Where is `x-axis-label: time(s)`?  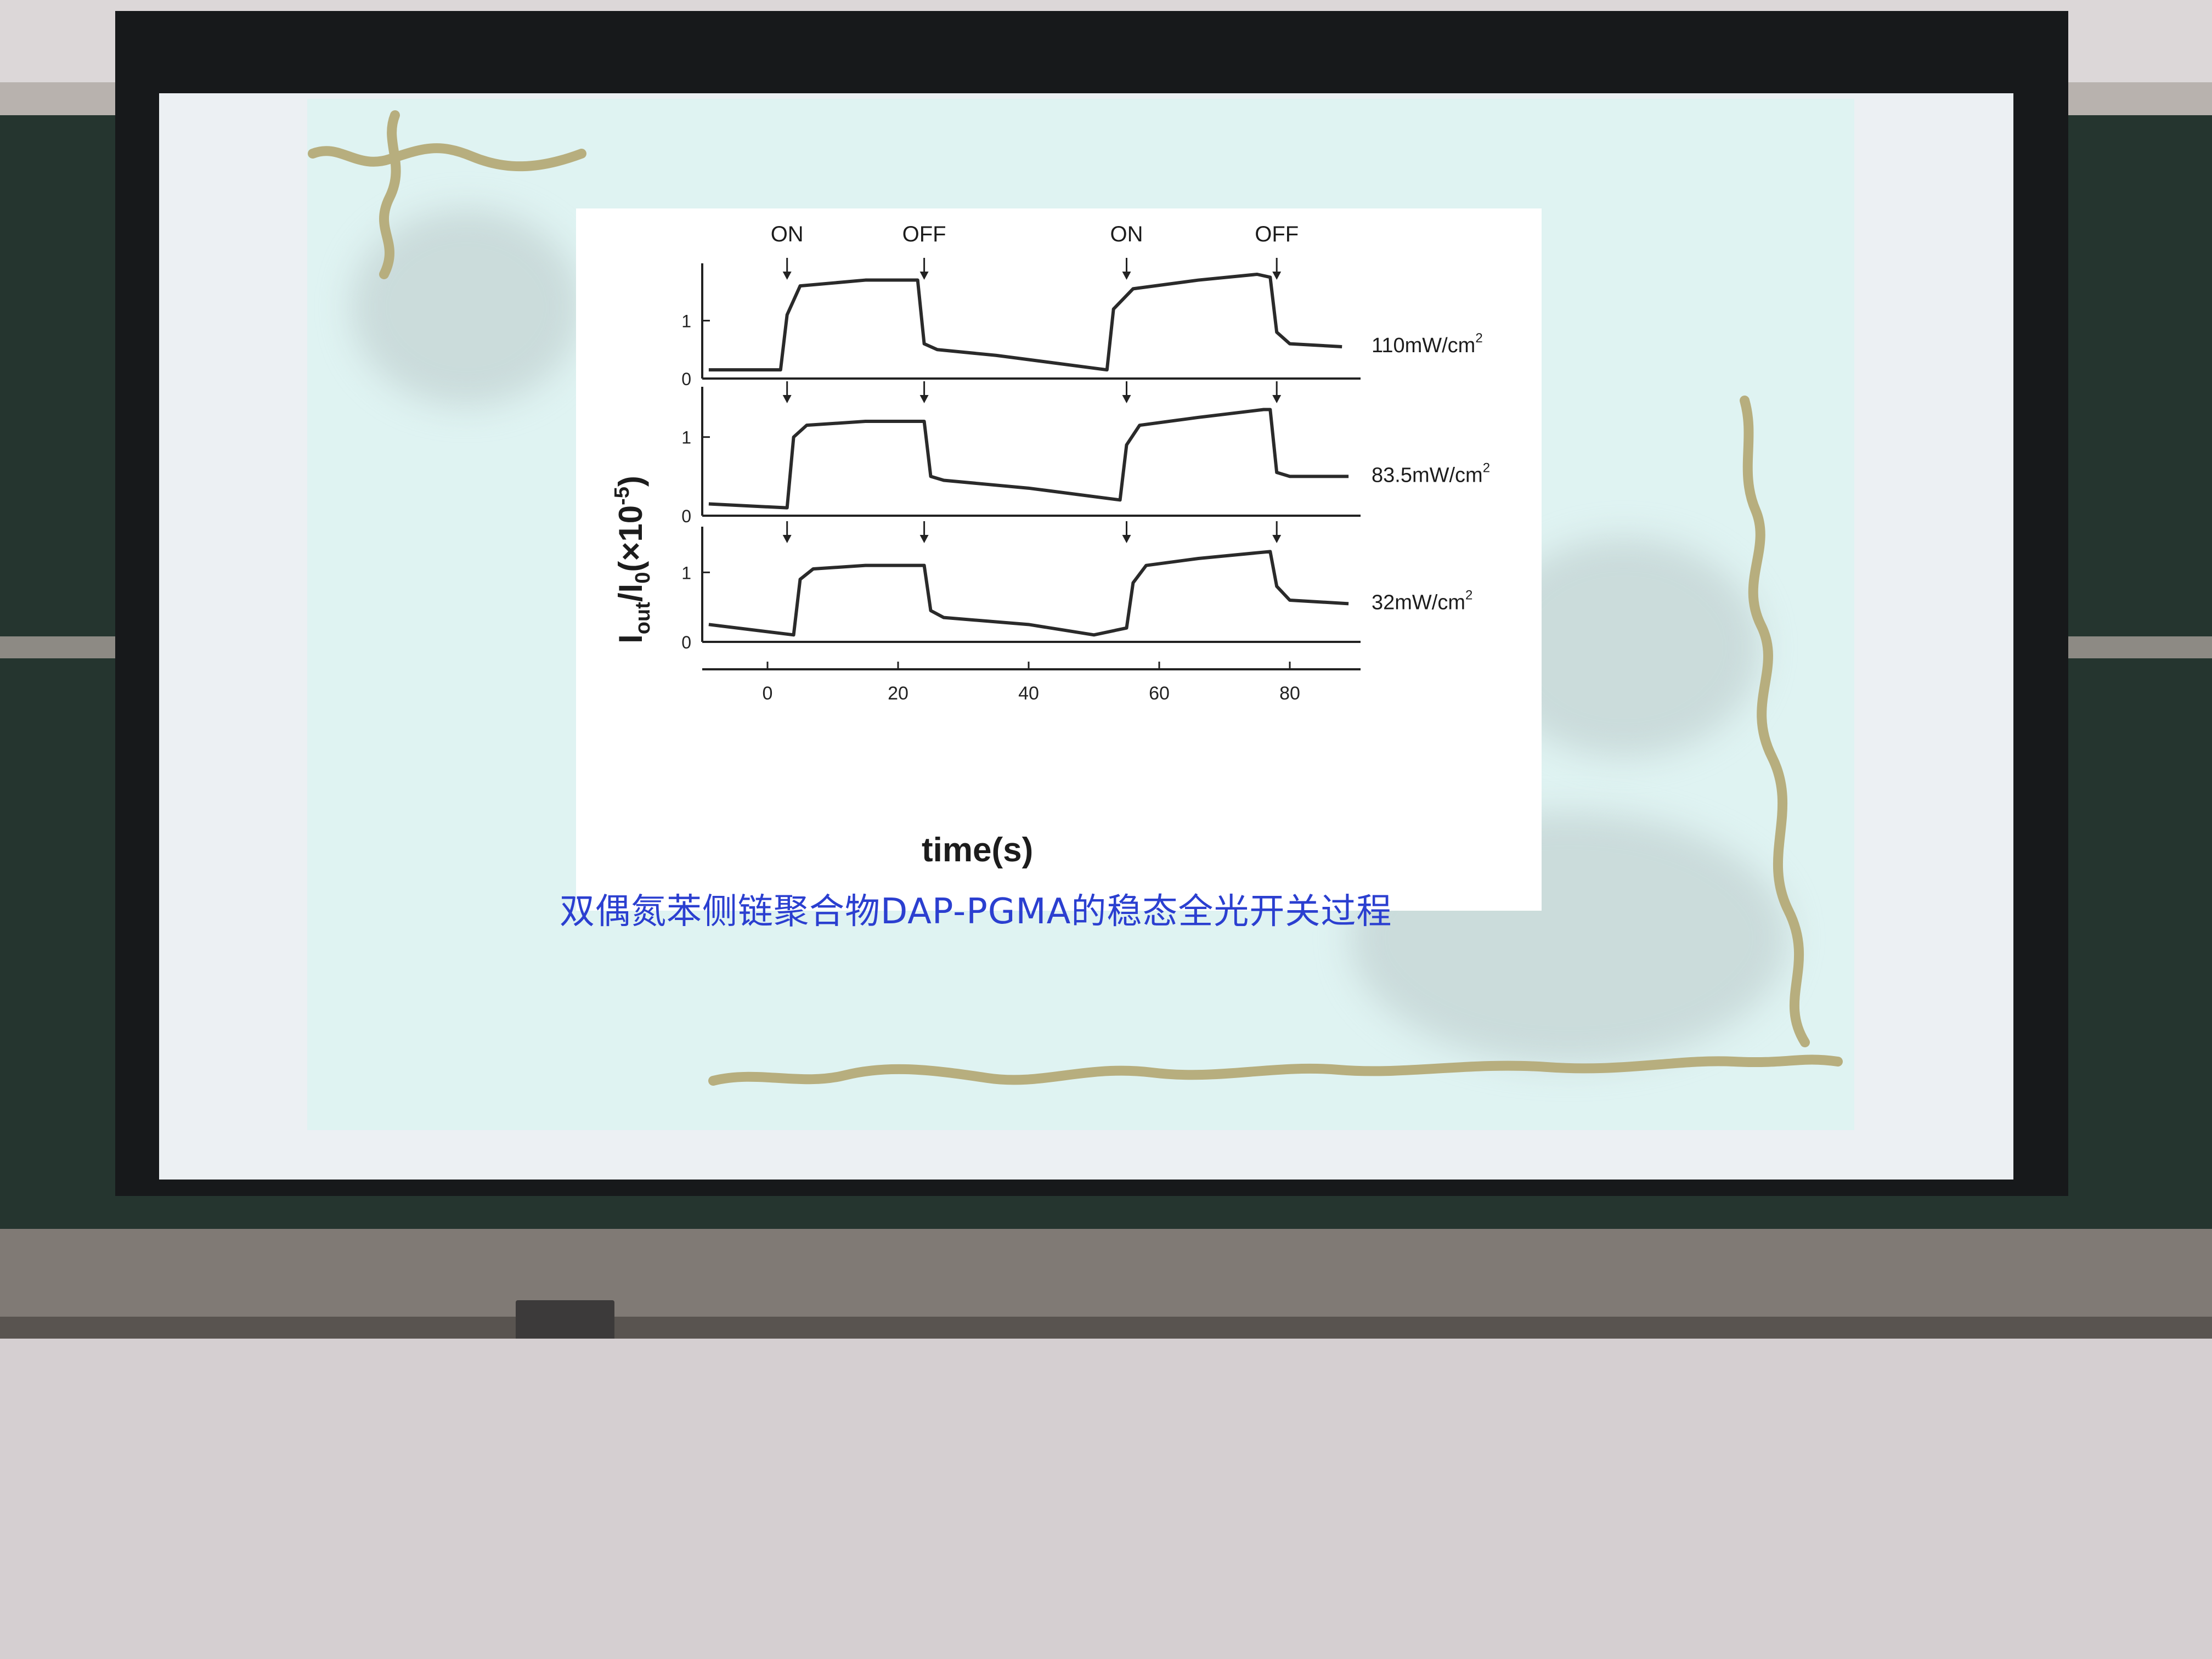 x-axis-label: time(s) is located at coordinates (978, 850).